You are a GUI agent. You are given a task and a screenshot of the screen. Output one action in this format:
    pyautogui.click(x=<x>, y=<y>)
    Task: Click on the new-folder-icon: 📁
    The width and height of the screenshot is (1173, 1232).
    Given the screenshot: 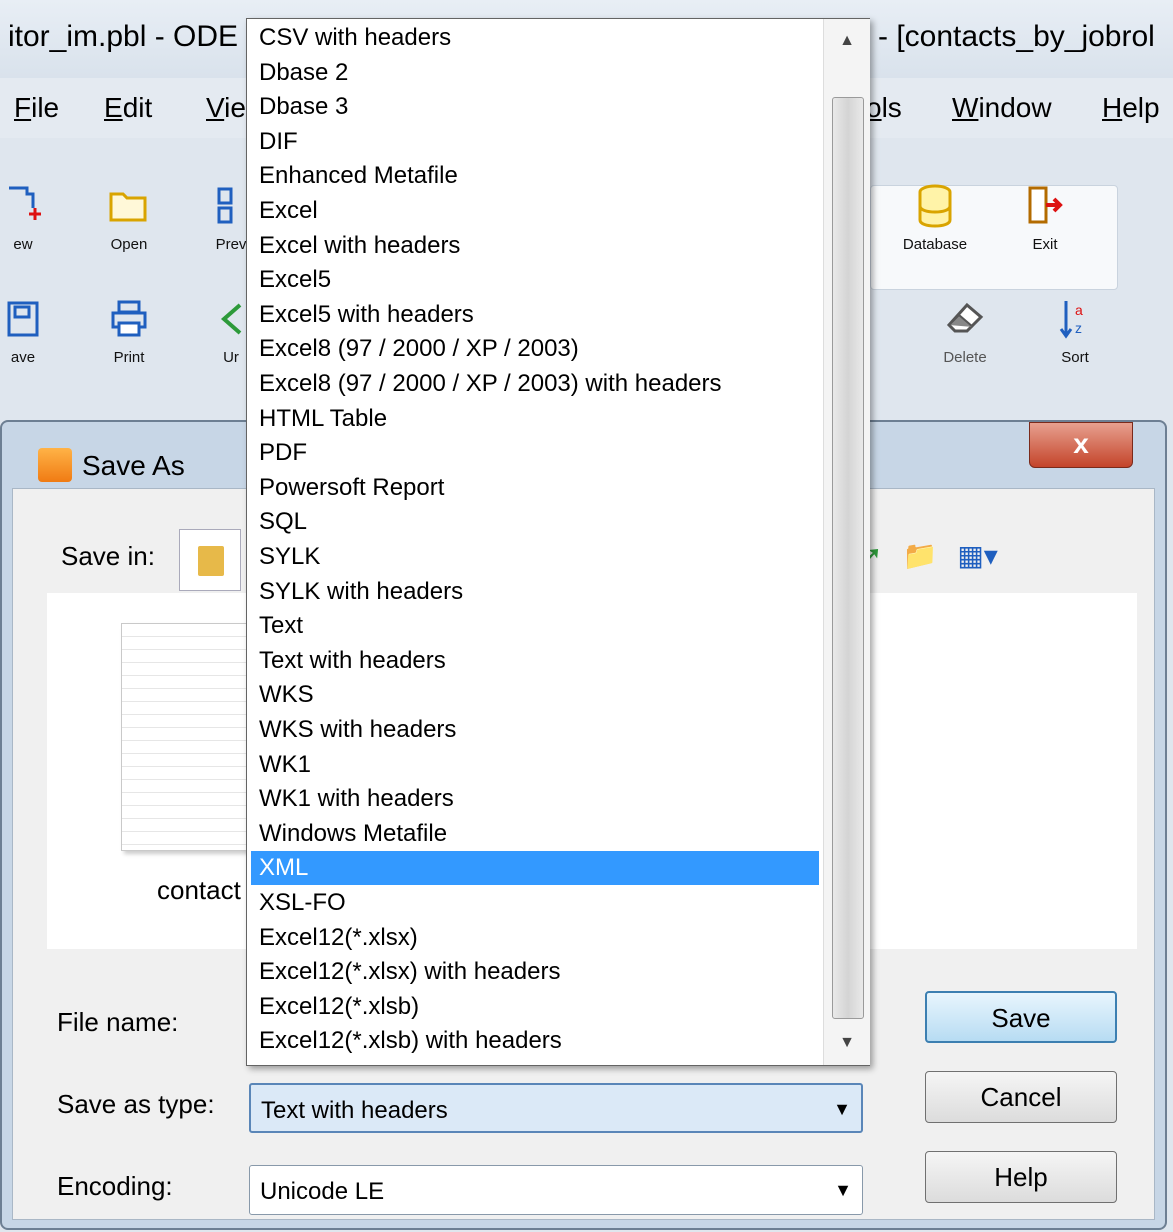 What is the action you would take?
    pyautogui.click(x=919, y=555)
    